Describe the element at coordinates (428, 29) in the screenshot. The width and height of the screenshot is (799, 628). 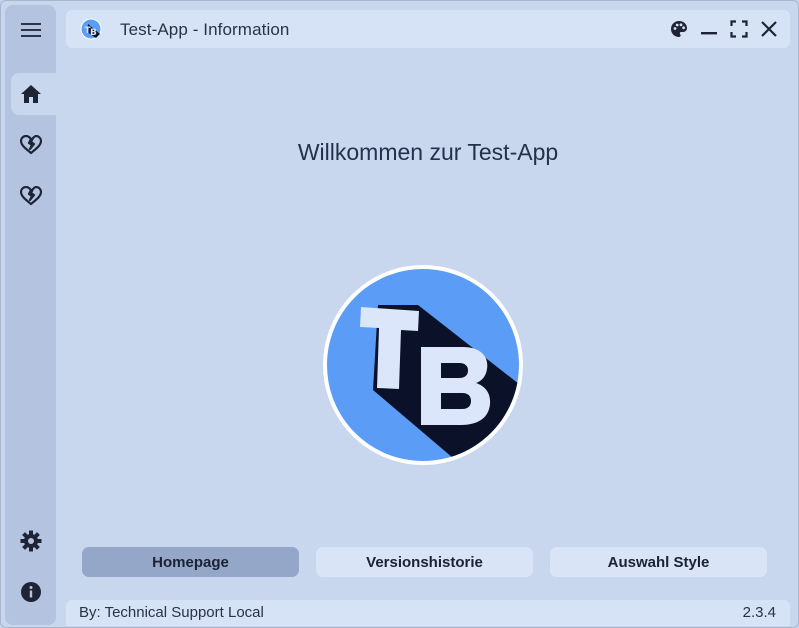
I see `title-bar: T B Test-App - Information` at that location.